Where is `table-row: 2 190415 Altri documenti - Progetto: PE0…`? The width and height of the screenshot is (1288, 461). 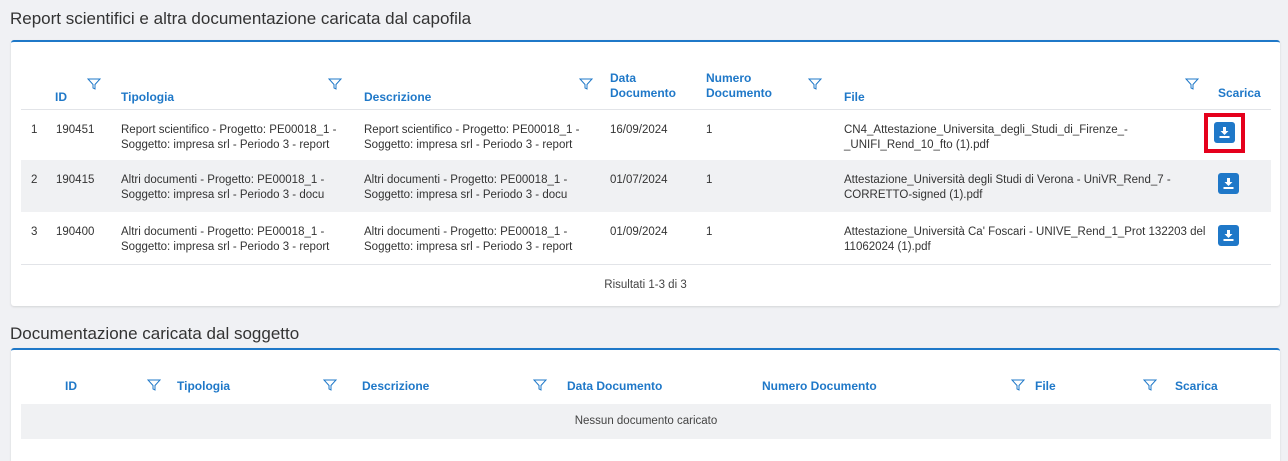
table-row: 2 190415 Altri documenti - Progetto: PE0… is located at coordinates (646, 186).